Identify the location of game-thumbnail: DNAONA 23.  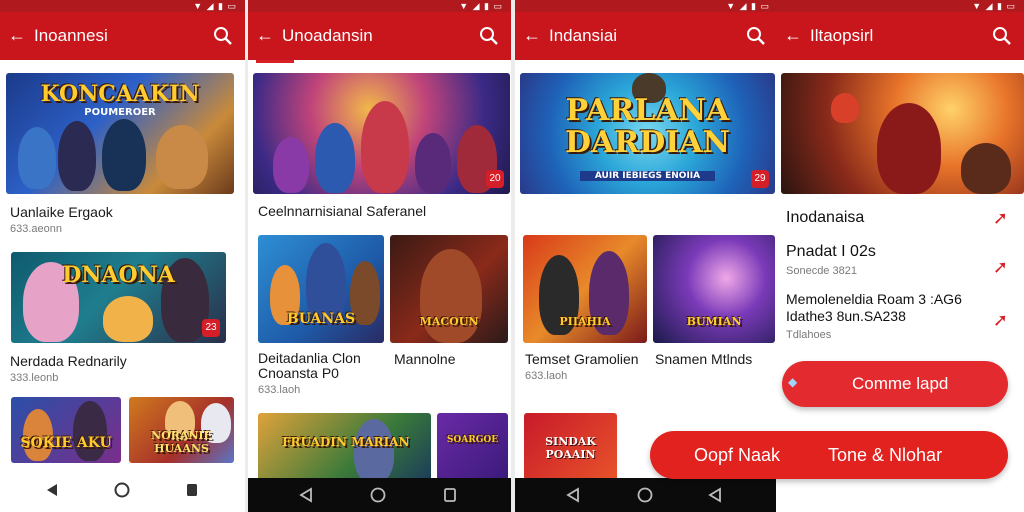
(118, 297).